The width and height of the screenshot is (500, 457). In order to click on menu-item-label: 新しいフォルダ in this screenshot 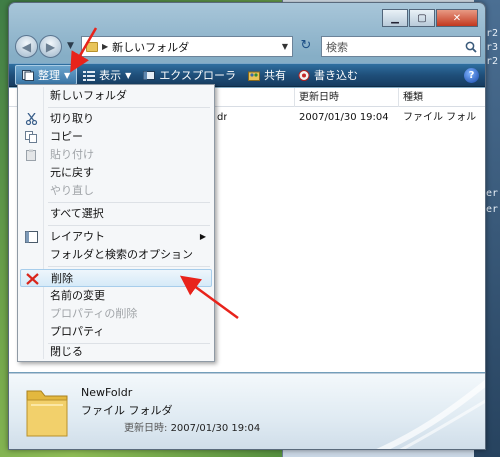, I will do `click(88, 95)`.